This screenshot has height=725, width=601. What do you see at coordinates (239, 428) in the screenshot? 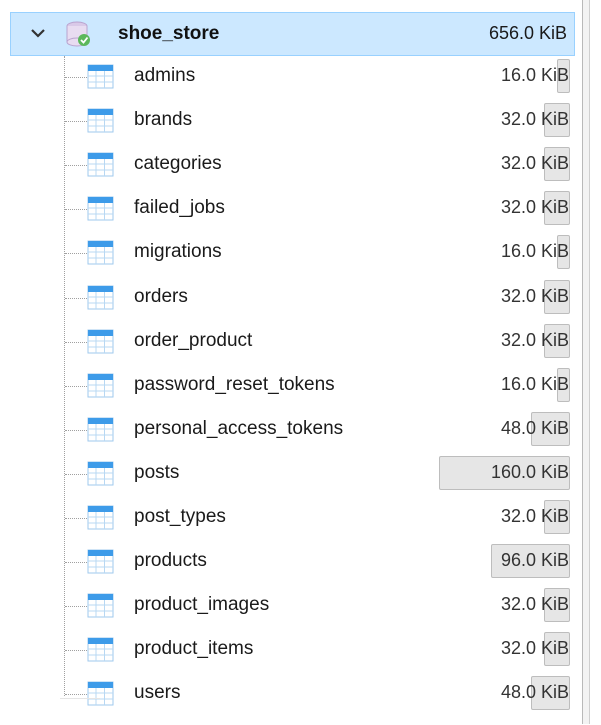
I see `table-name: personal_access_tokens` at bounding box center [239, 428].